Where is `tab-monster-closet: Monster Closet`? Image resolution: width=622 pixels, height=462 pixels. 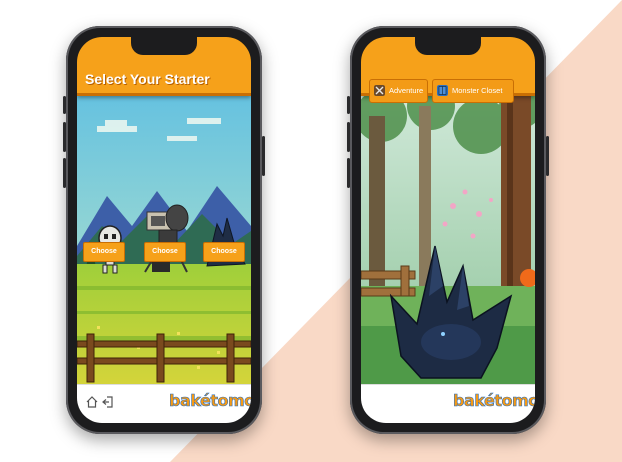
tab-monster-closet: Monster Closet is located at coordinates (473, 91).